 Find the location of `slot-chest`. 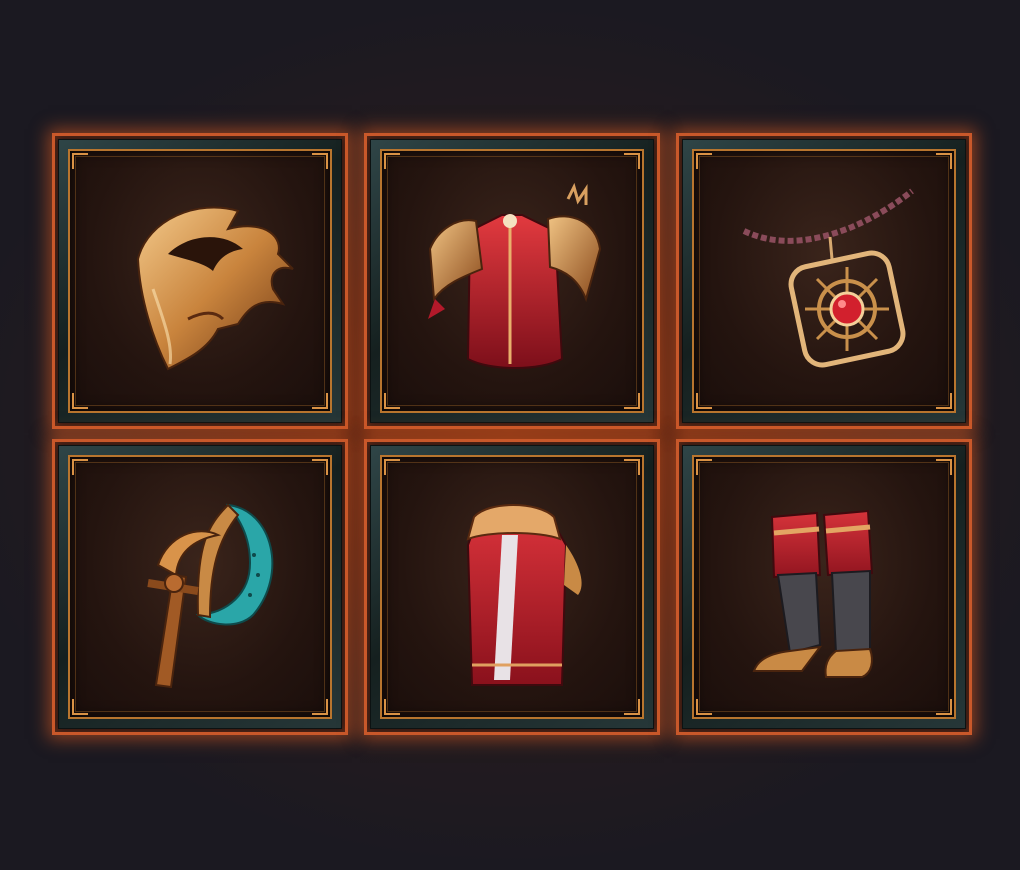

slot-chest is located at coordinates (512, 281).